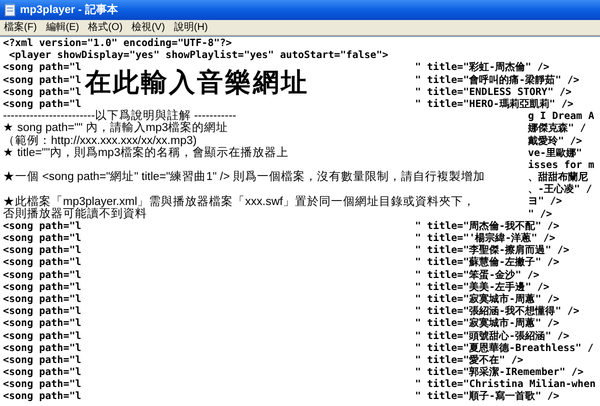 The image size is (600, 406). Describe the element at coordinates (191, 27) in the screenshot. I see `menu-item: 說明(H)` at that location.